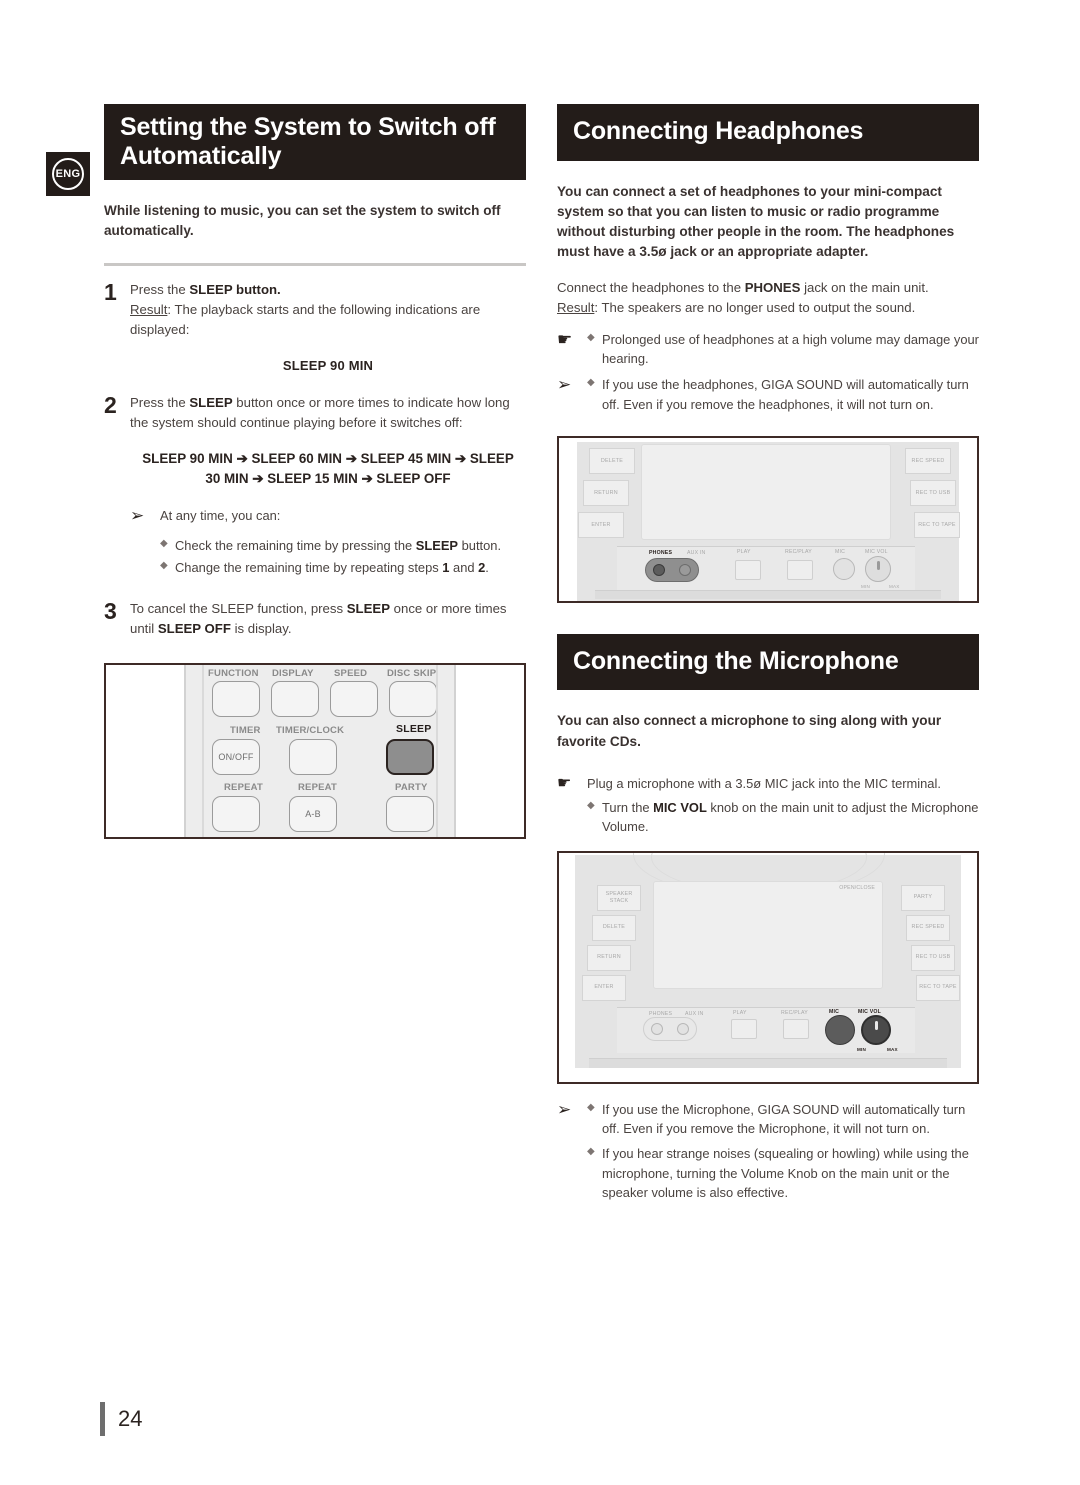  Describe the element at coordinates (937, 524) in the screenshot. I see `unit-a-button-rec-to-tape: REC TO TAPE` at that location.